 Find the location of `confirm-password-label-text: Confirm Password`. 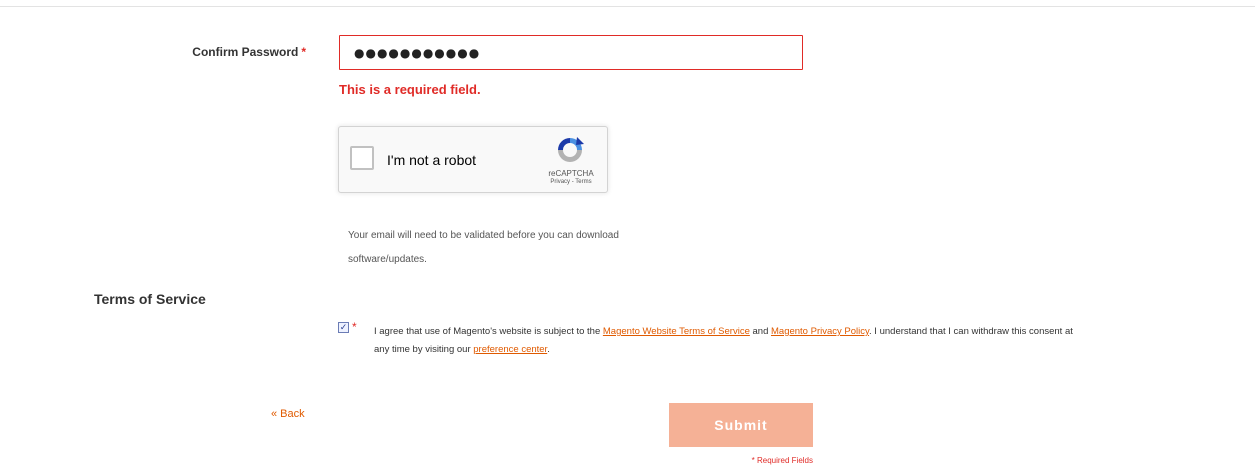

confirm-password-label-text: Confirm Password is located at coordinates (245, 52).